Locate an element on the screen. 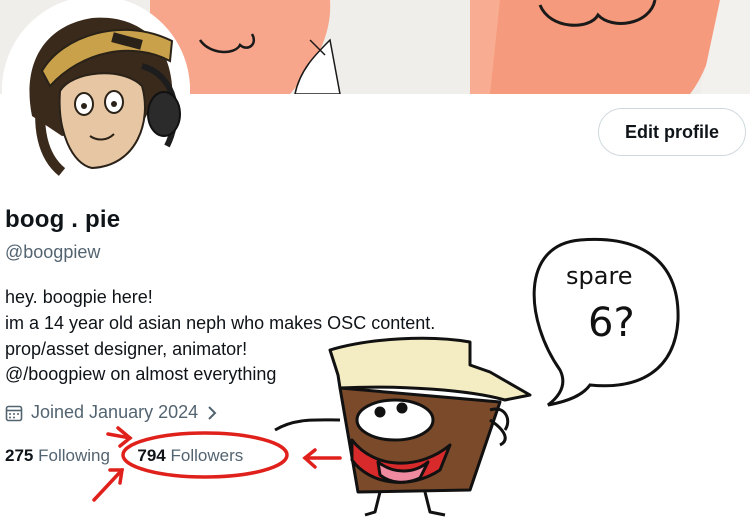 This screenshot has height=525, width=750. bio-line: @/boogpiew on almost everything is located at coordinates (141, 374).